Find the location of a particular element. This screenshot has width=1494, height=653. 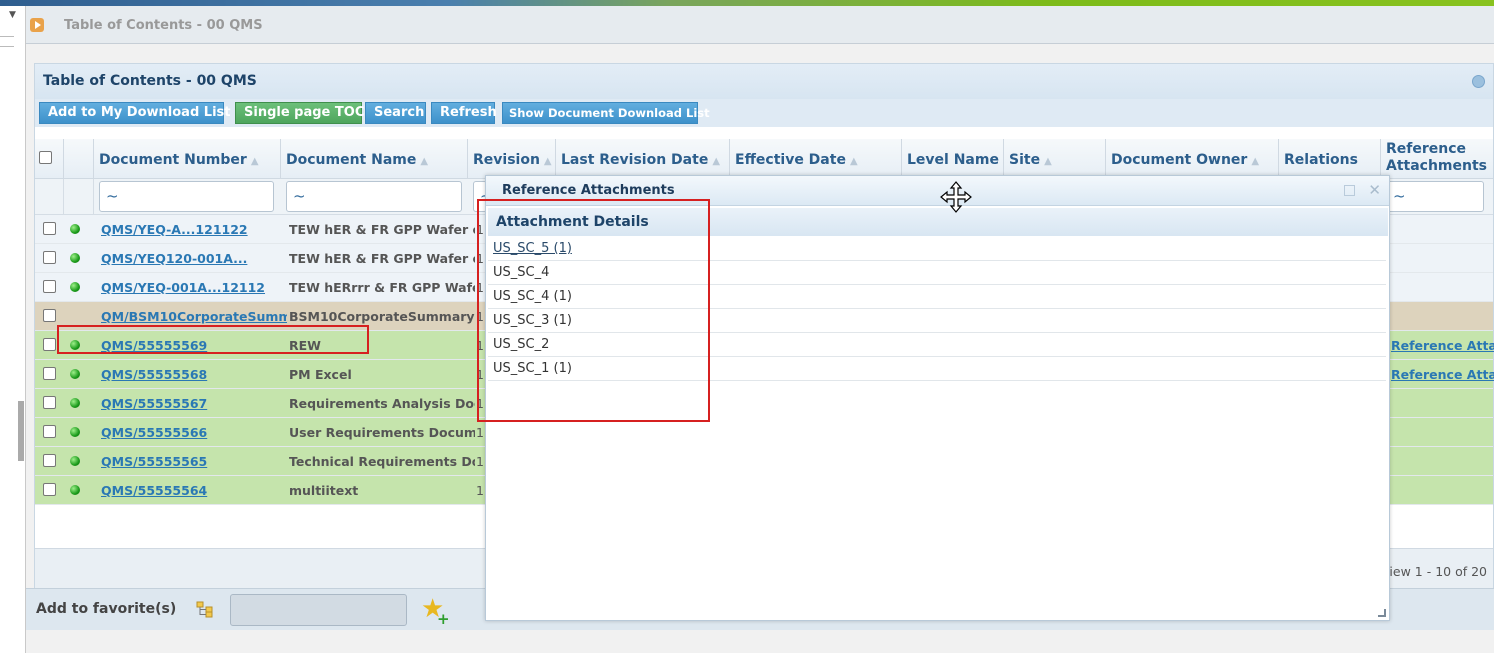

select-all-header is located at coordinates (49, 159).